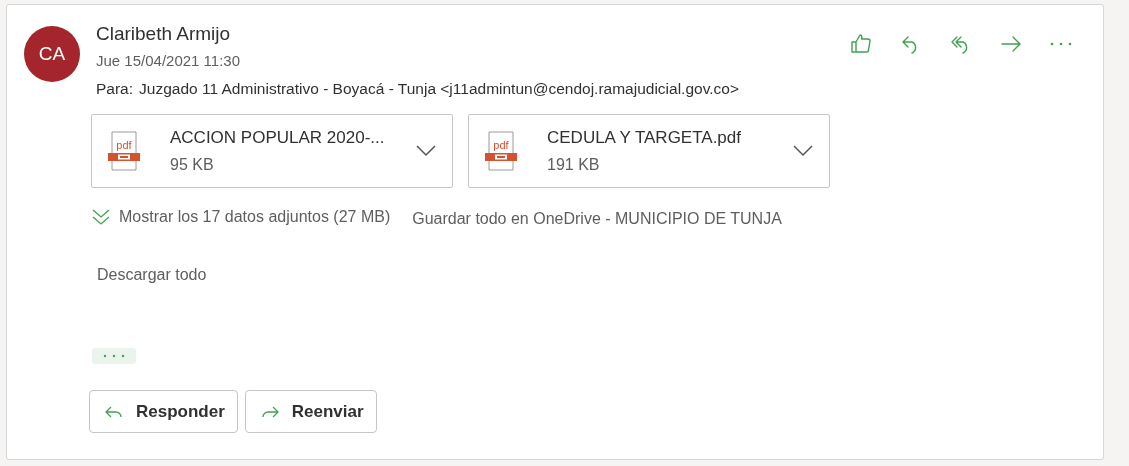 This screenshot has height=466, width=1129. What do you see at coordinates (52, 54) in the screenshot?
I see `avatar: CA` at bounding box center [52, 54].